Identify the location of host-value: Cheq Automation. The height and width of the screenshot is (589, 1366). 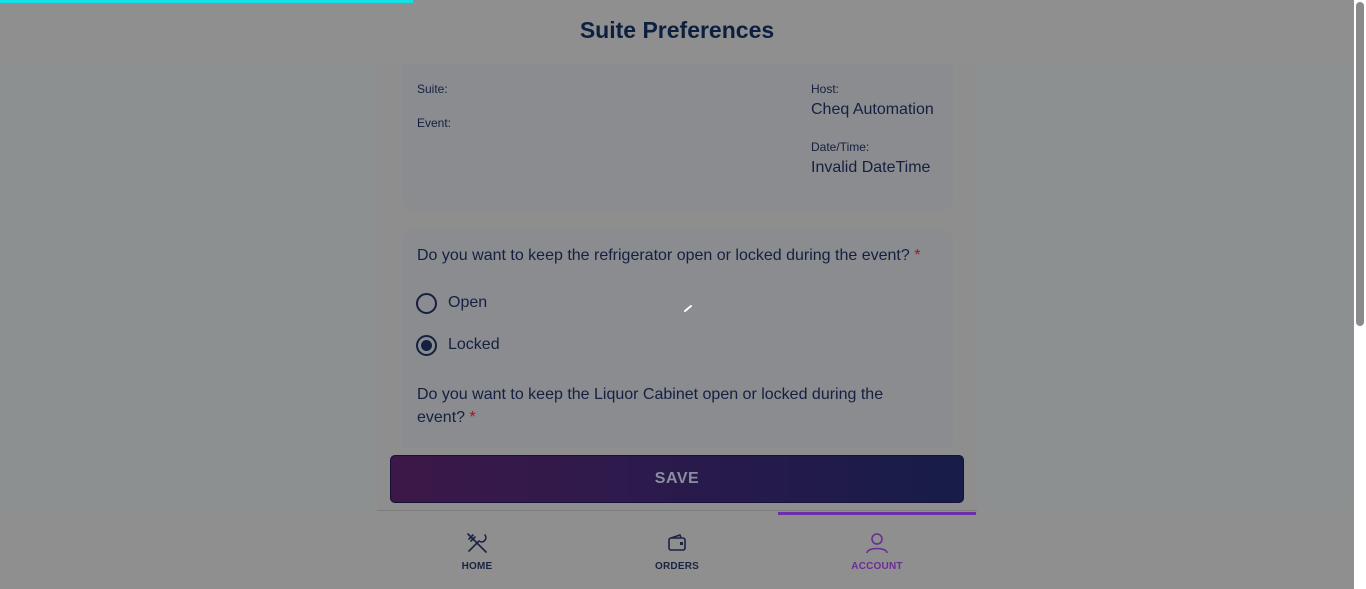
(872, 109).